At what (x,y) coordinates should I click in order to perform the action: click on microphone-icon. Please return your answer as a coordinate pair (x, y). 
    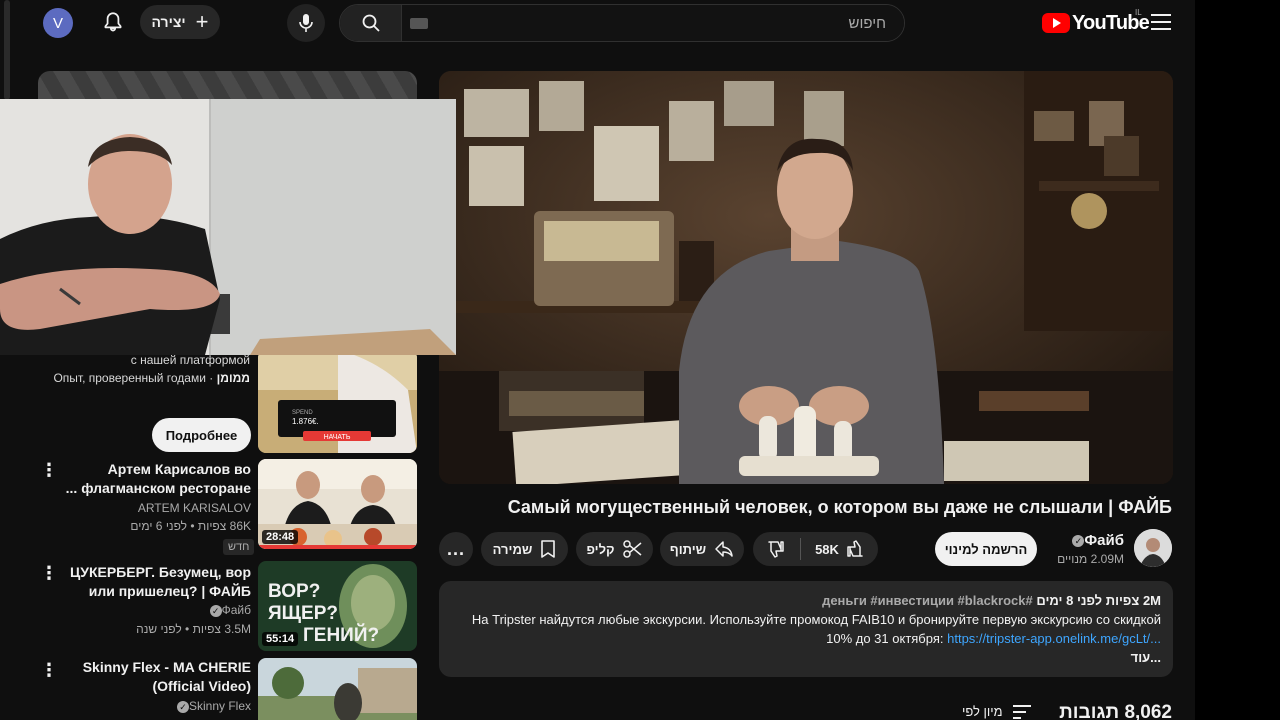
    Looking at the image, I should click on (306, 23).